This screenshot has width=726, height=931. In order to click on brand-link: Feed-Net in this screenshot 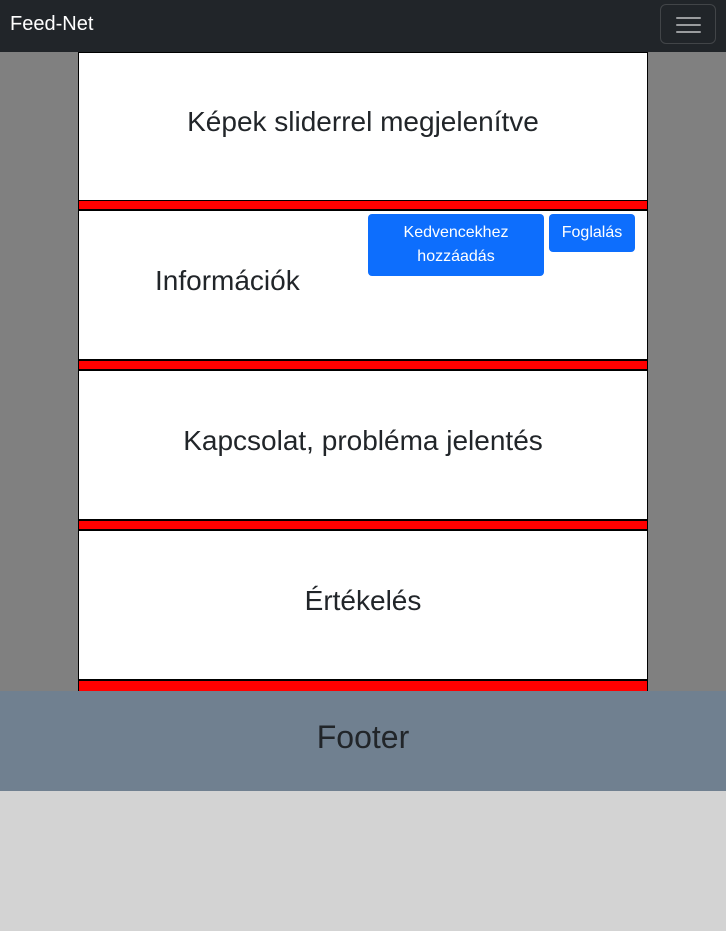, I will do `click(51, 24)`.